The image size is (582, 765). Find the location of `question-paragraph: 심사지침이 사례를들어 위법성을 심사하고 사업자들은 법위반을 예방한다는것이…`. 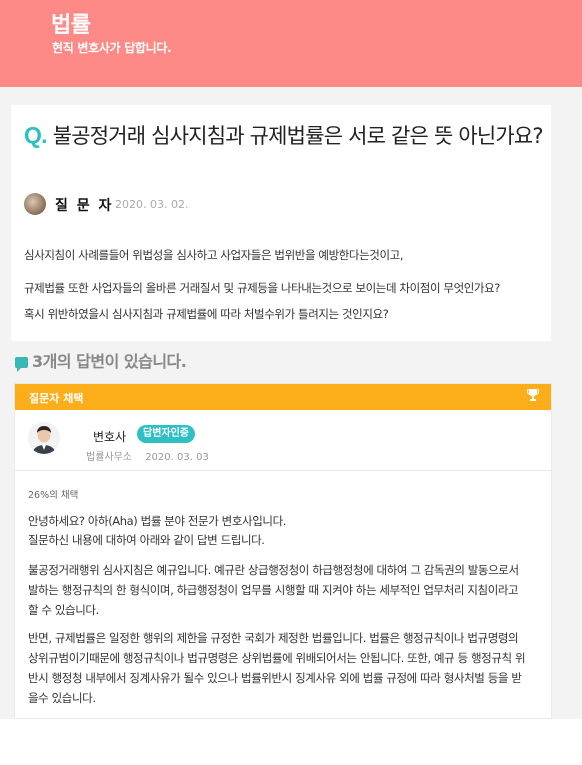

question-paragraph: 심사지침이 사례를들어 위법성을 심사하고 사업자들은 법위반을 예방한다는것이… is located at coordinates (214, 255).